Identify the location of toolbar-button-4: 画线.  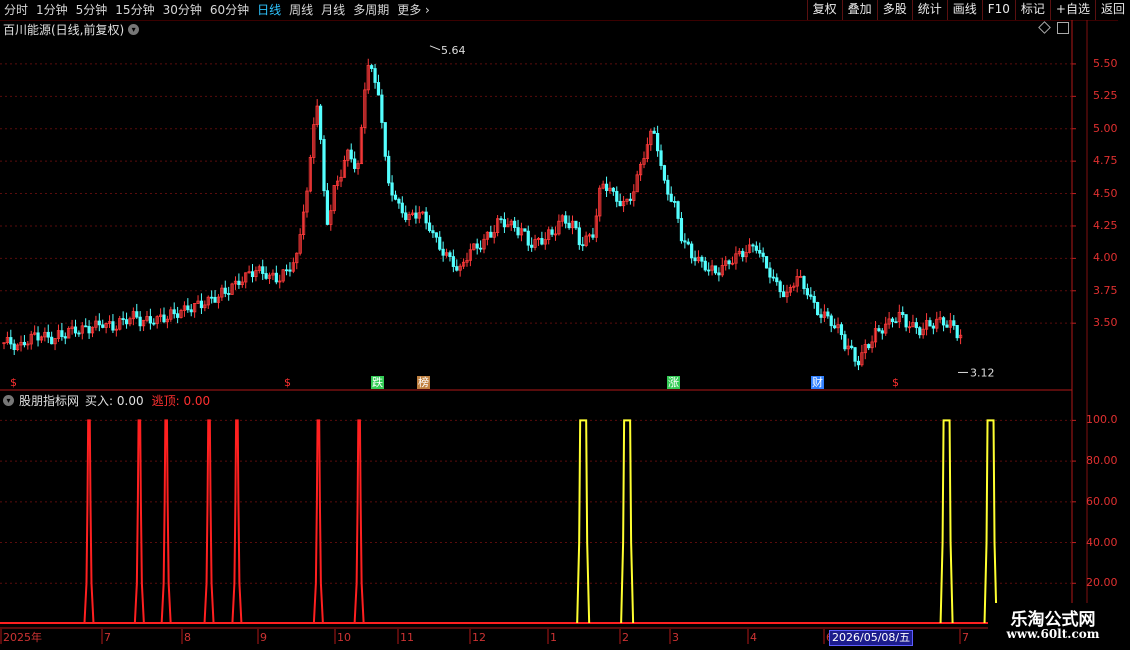
(964, 10).